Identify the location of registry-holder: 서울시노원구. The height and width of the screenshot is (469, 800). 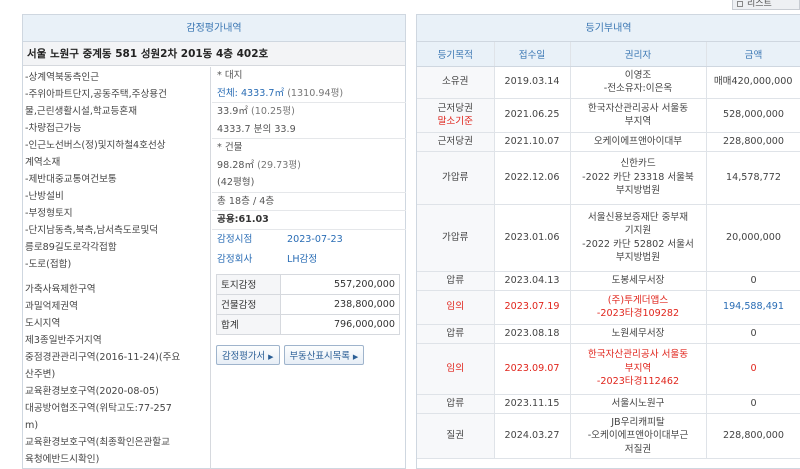
(638, 404).